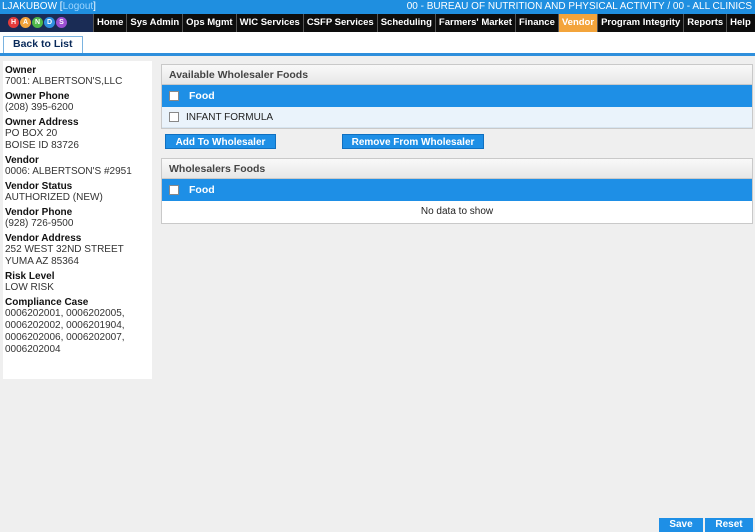 Image resolution: width=755 pixels, height=532 pixels. I want to click on vendor-phone-label: Vendor Phone, so click(39, 212).